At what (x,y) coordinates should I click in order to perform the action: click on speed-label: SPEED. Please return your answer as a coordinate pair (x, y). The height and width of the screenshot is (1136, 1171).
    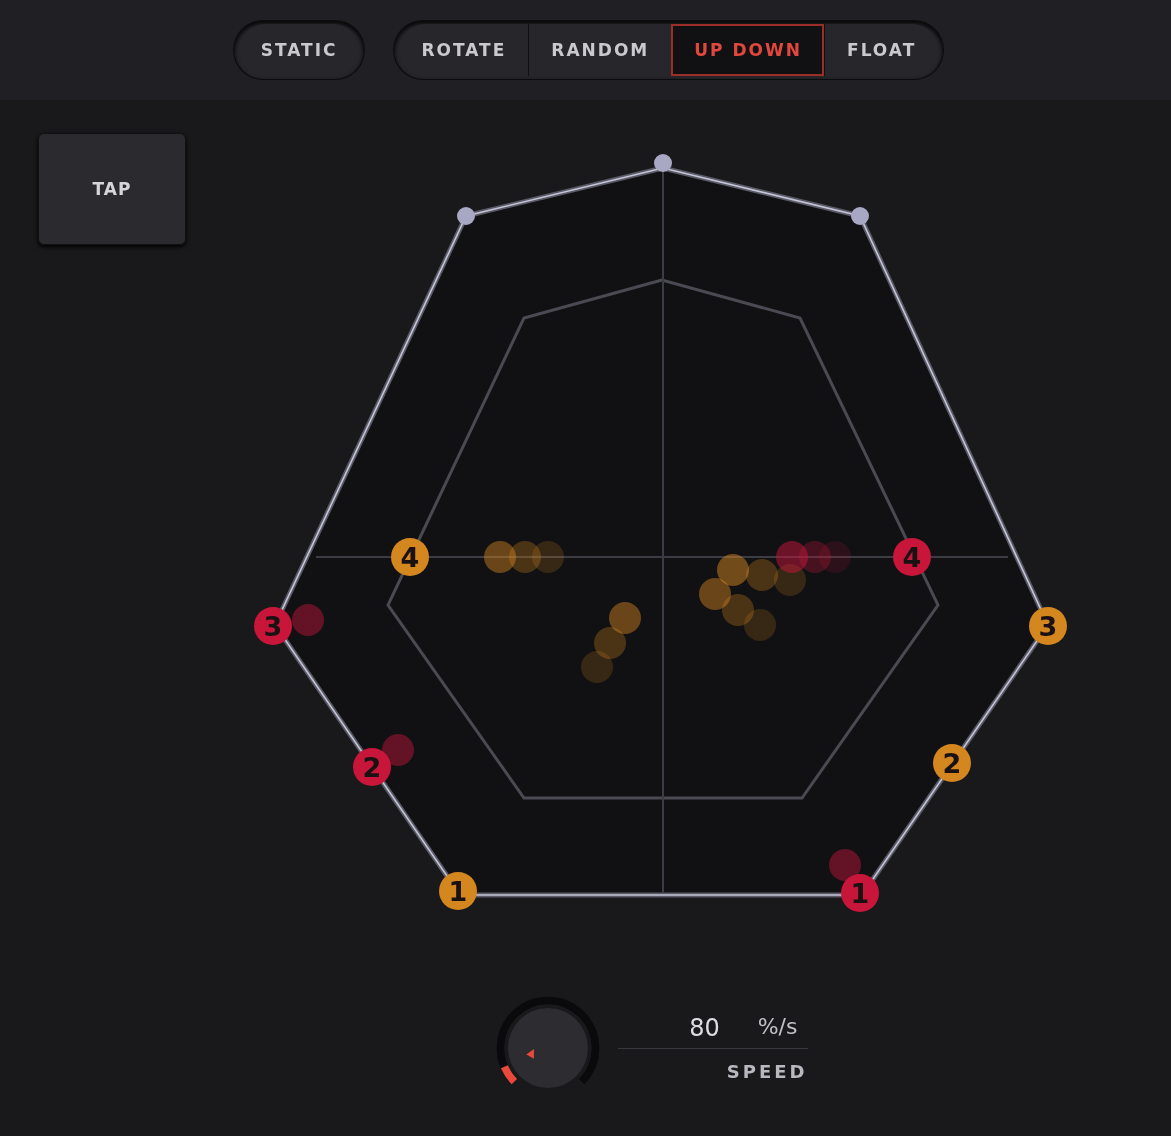
    Looking at the image, I should click on (767, 1071).